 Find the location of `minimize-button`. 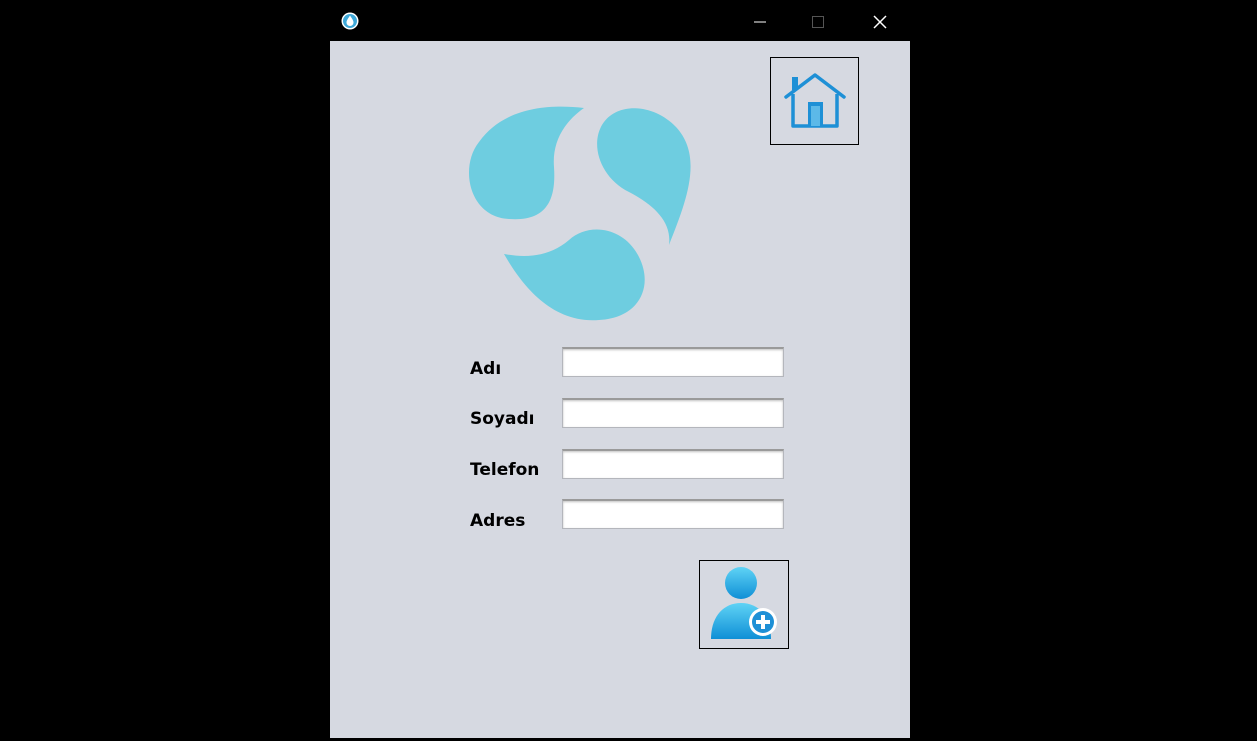

minimize-button is located at coordinates (760, 21).